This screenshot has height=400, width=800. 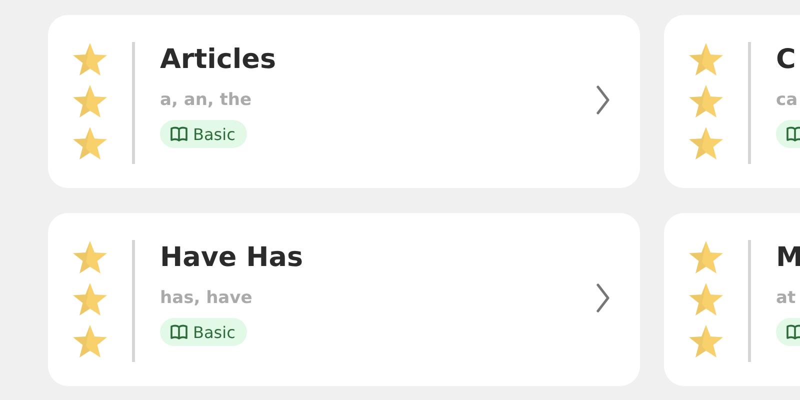 What do you see at coordinates (787, 100) in the screenshot?
I see `lesson-words: ca` at bounding box center [787, 100].